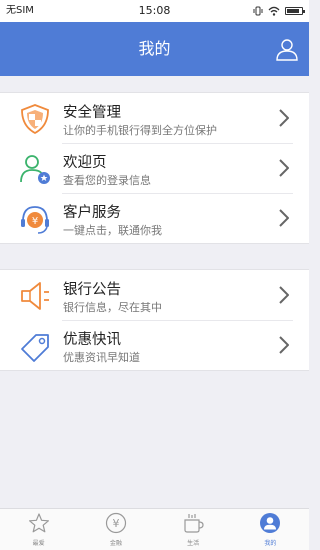 This screenshot has height=550, width=320. Describe the element at coordinates (101, 357) in the screenshot. I see `menu-item-subtitle: 优惠资讯早知道` at that location.